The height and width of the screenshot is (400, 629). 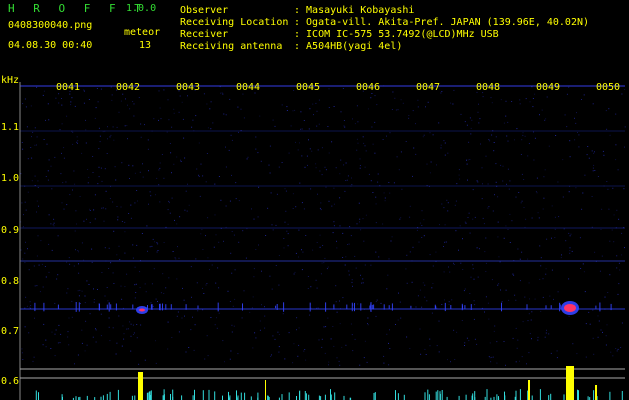 What do you see at coordinates (10, 178) in the screenshot?
I see `freq-tick-label: 1.0` at bounding box center [10, 178].